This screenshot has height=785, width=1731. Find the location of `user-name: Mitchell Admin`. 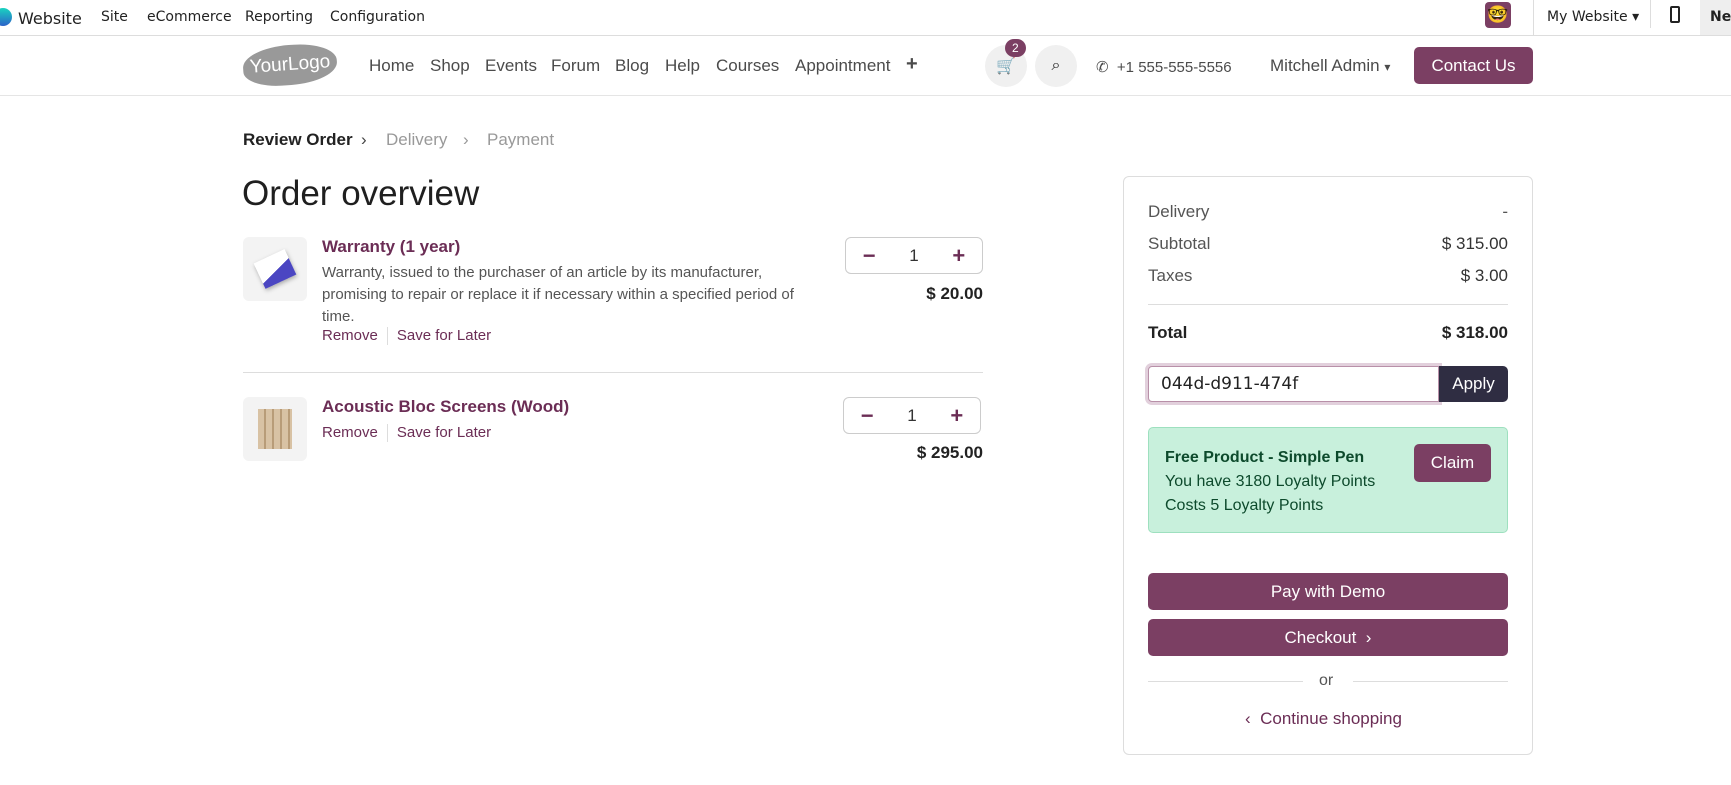

user-name: Mitchell Admin is located at coordinates (1325, 65).